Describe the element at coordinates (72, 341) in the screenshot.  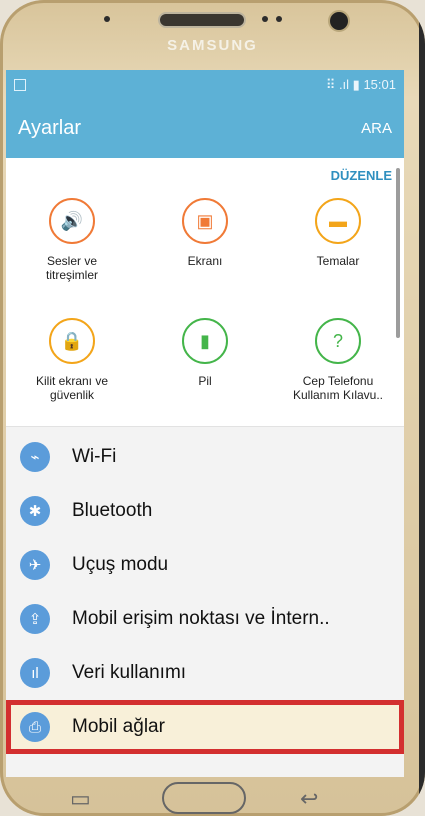
I see `lock-icon: 🔒` at that location.